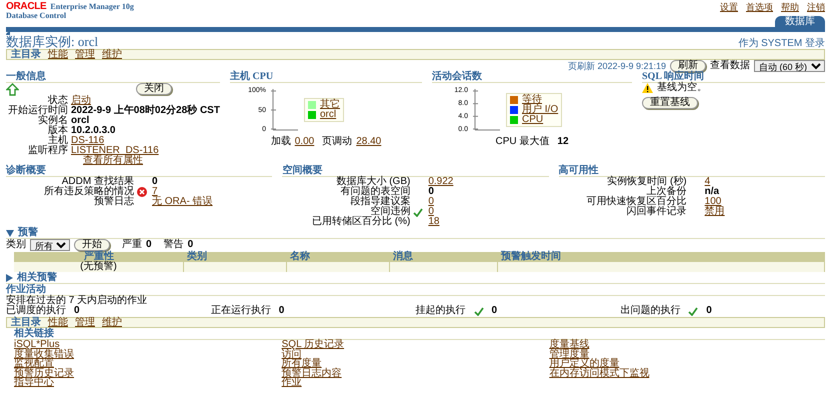 The width and height of the screenshot is (831, 402). Describe the element at coordinates (532, 100) in the screenshot. I see `legend-link: 等待` at that location.